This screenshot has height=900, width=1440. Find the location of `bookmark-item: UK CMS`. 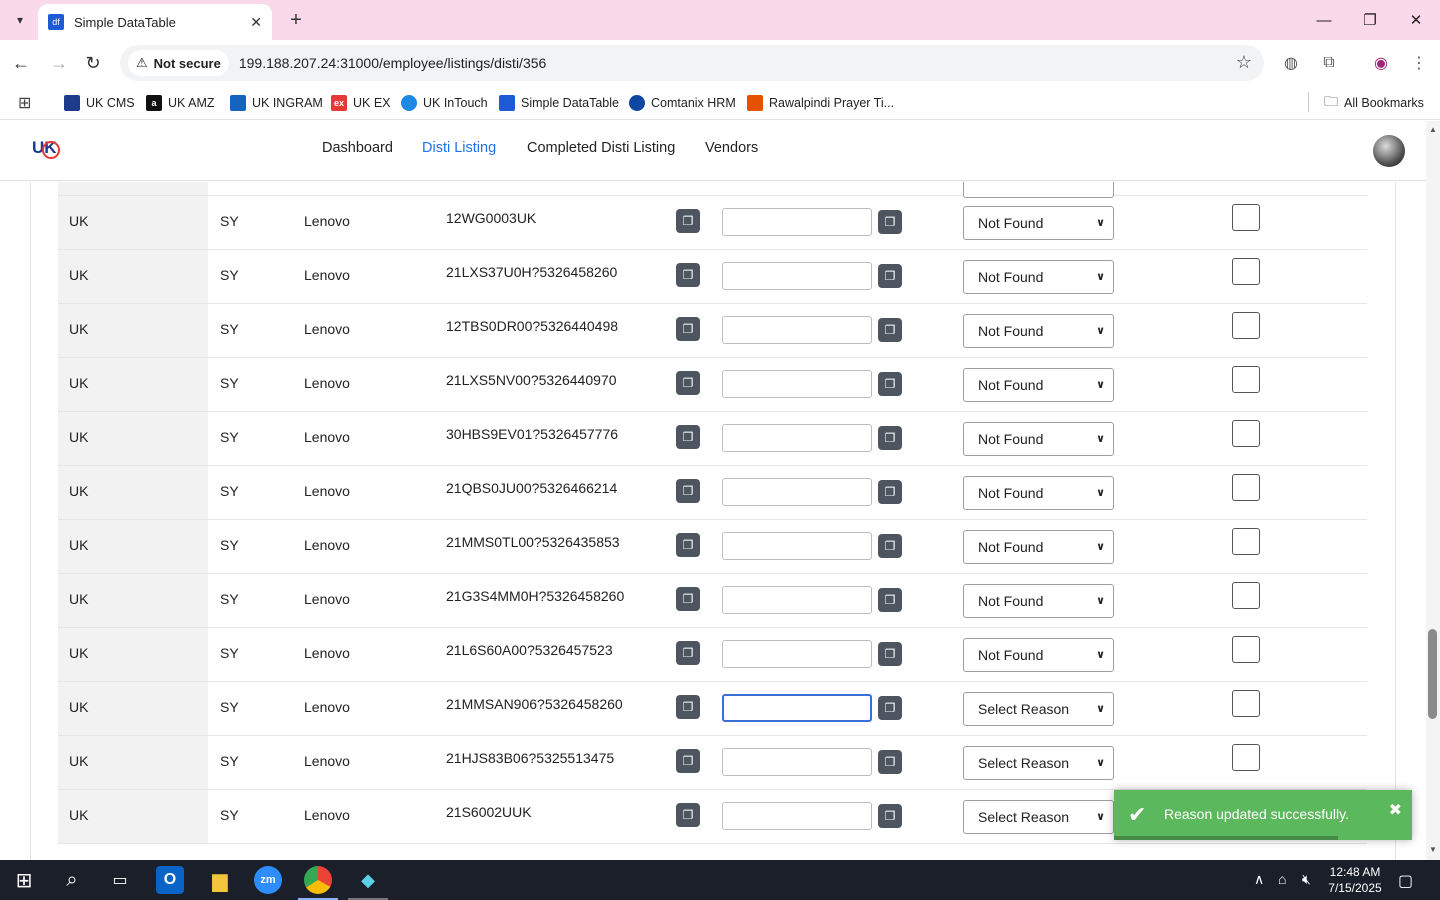

bookmark-item: UK CMS is located at coordinates (99, 103).